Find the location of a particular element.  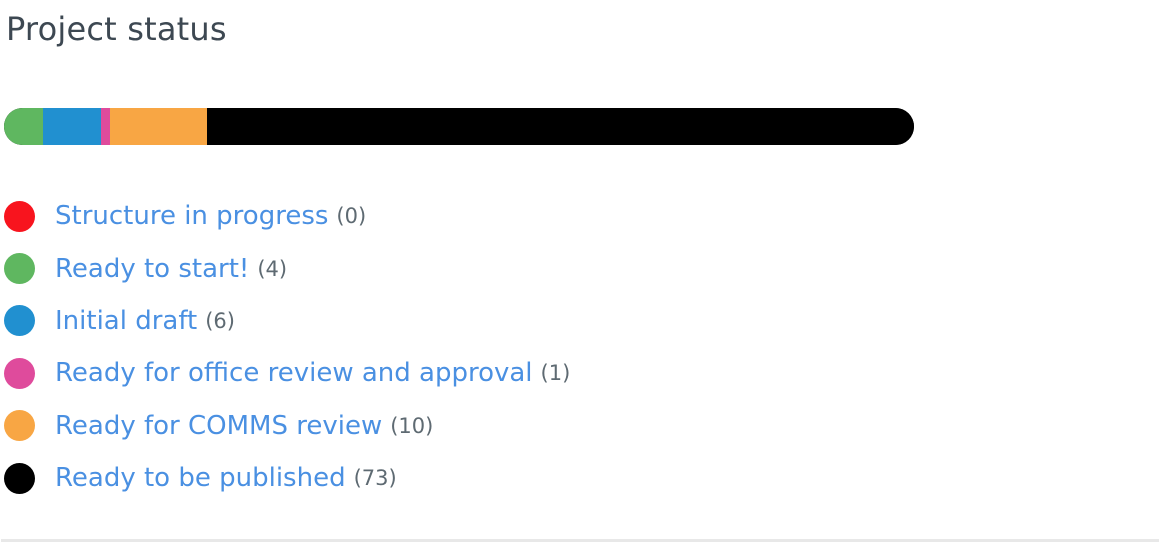

bar-segment-ready-to-start is located at coordinates (23, 126).